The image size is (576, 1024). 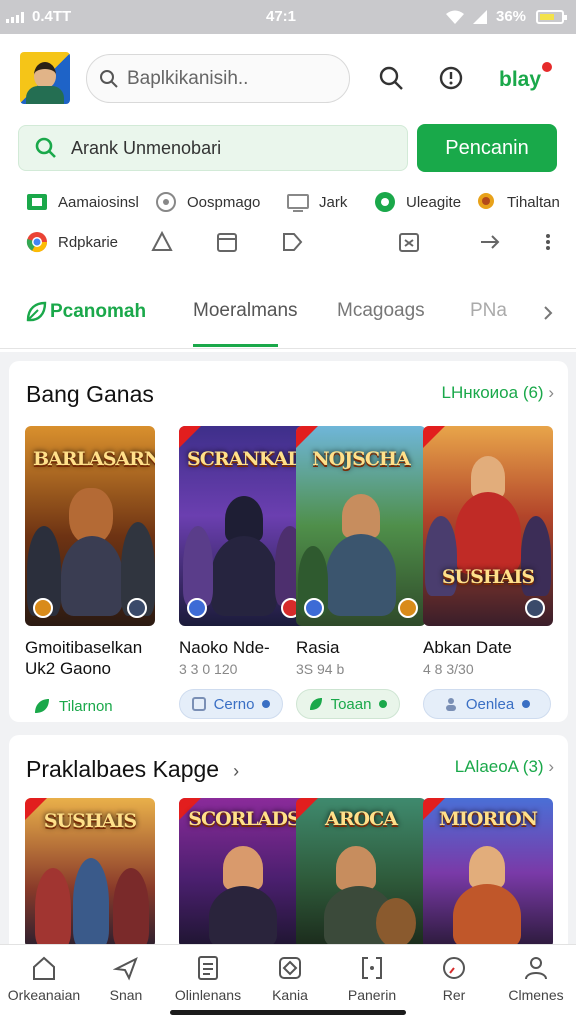 What do you see at coordinates (361, 459) in the screenshot?
I see `cover-title: NOJSCHA` at bounding box center [361, 459].